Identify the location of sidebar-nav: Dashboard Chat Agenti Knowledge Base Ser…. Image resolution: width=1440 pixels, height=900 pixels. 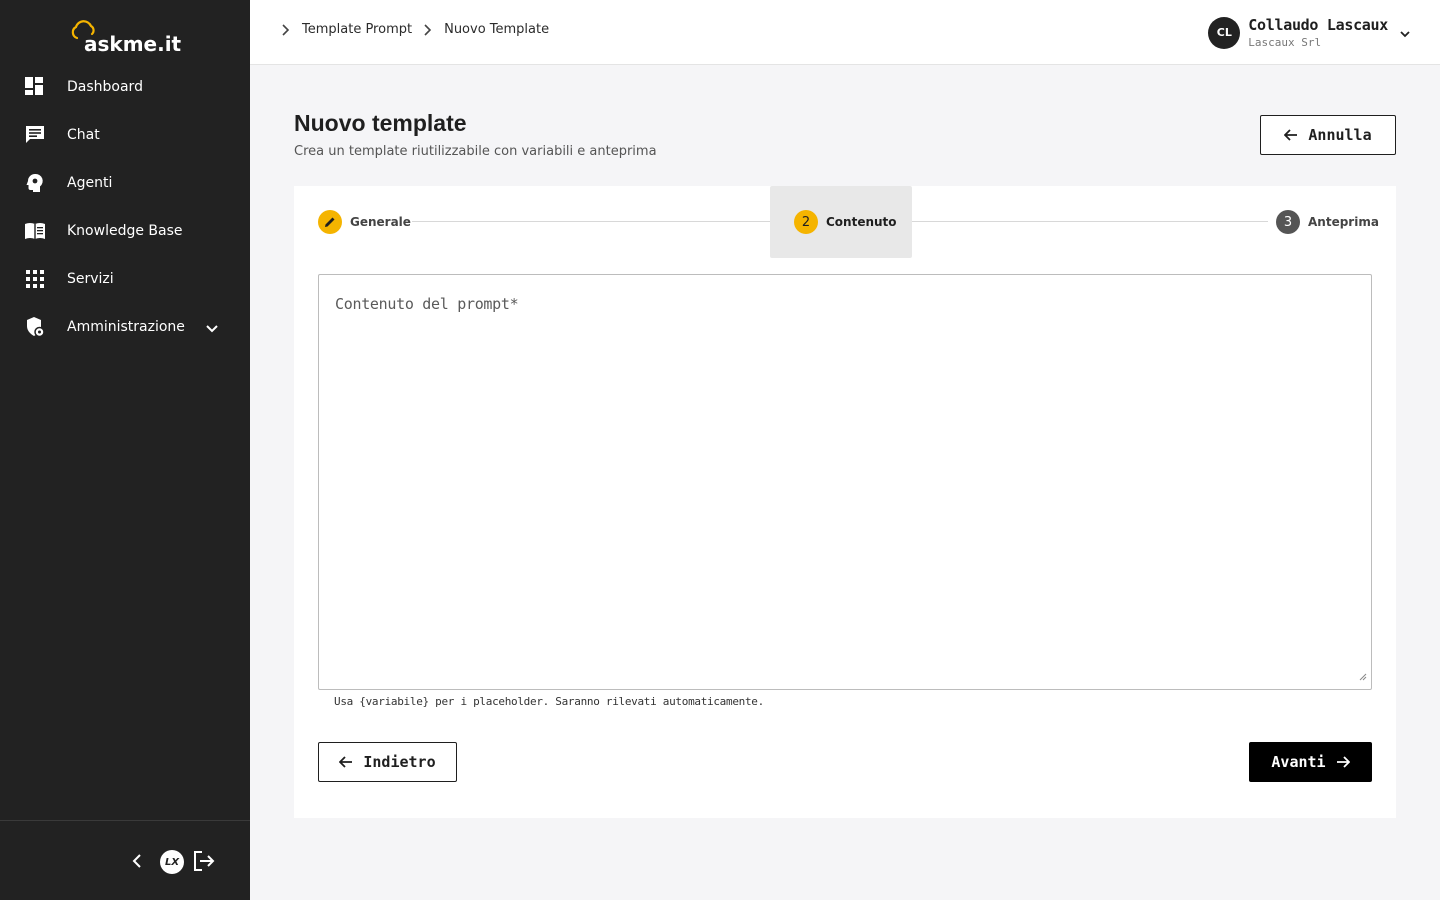
(125, 207).